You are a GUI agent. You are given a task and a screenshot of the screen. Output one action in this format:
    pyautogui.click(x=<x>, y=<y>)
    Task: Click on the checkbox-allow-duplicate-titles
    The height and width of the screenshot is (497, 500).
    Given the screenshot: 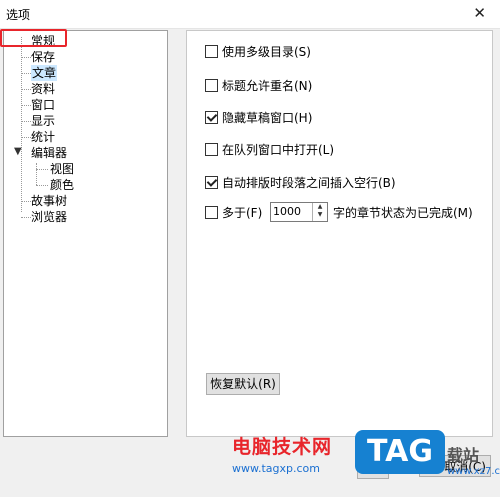 What is the action you would take?
    pyautogui.click(x=211, y=85)
    